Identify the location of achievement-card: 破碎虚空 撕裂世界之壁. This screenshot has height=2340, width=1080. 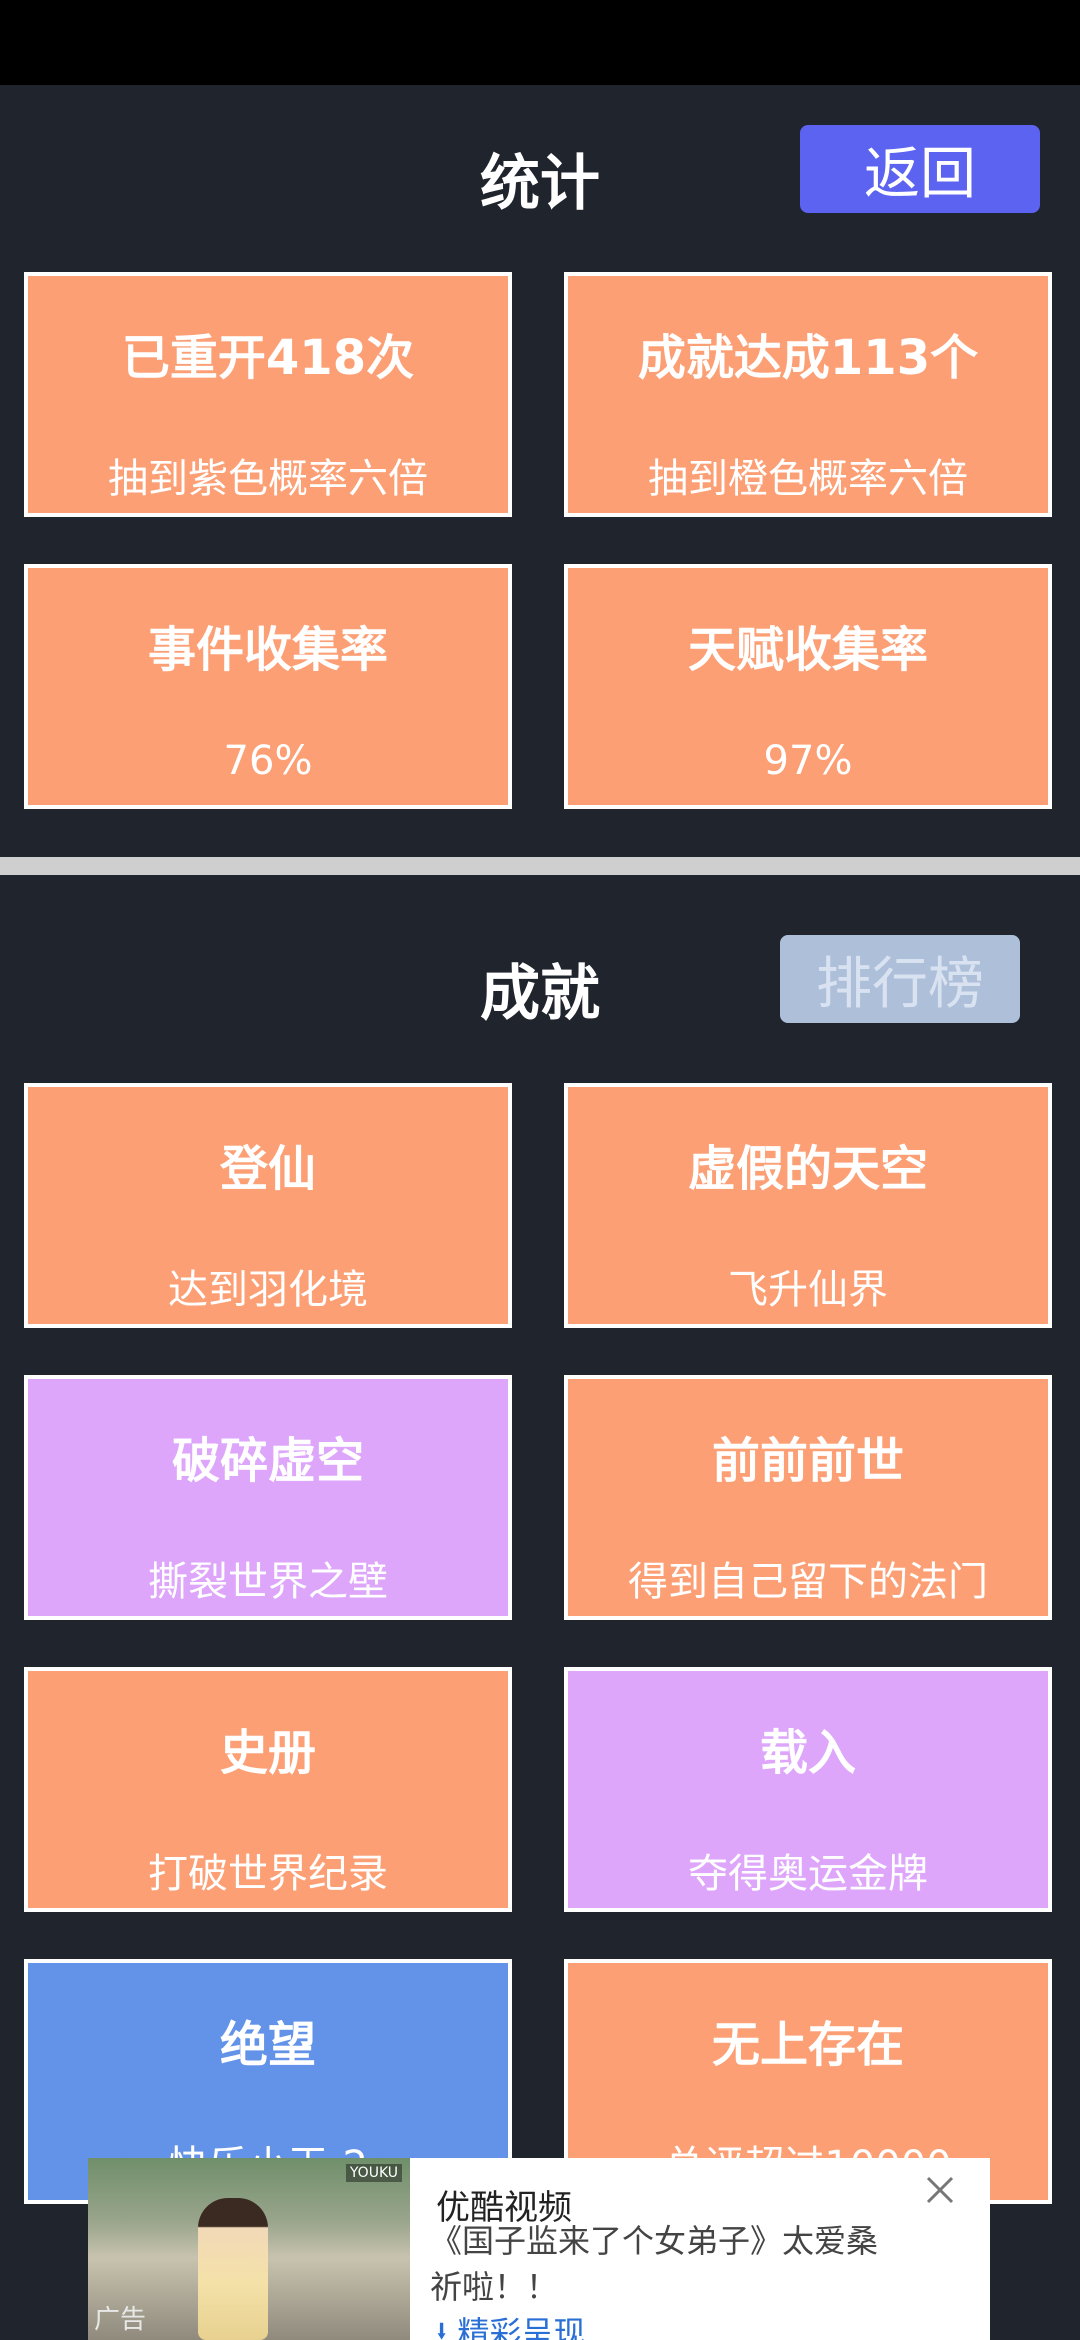
(268, 1497).